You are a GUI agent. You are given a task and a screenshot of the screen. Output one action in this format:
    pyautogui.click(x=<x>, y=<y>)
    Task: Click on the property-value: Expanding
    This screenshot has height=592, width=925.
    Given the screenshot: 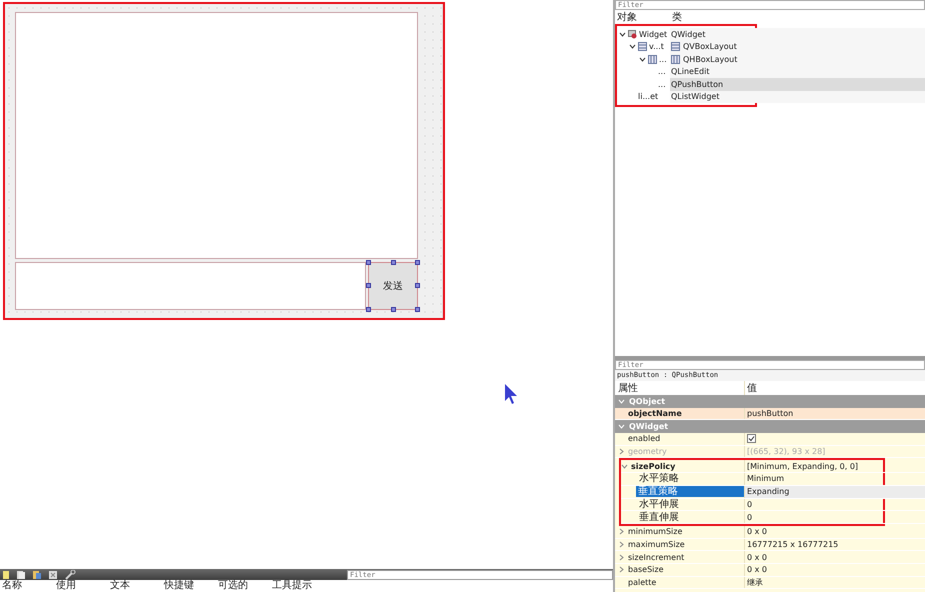 What is the action you would take?
    pyautogui.click(x=768, y=491)
    